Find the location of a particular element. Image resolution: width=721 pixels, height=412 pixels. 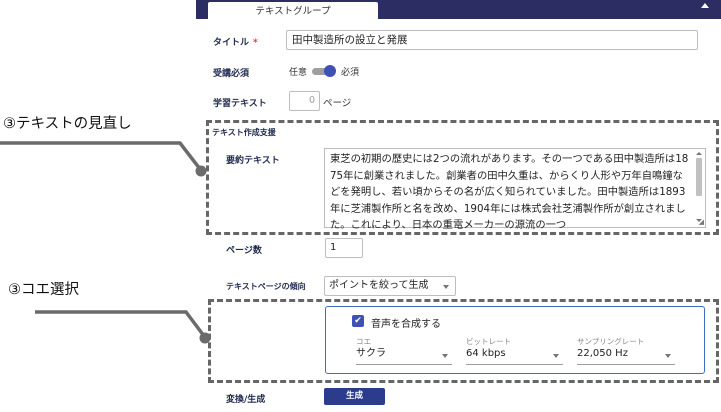

samplerate-value: 22,050 Hz is located at coordinates (602, 353).